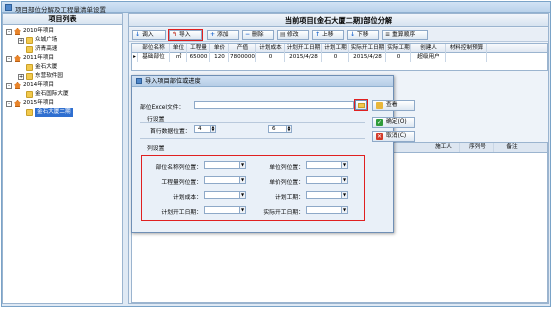 This screenshot has height=310, width=555. Describe the element at coordinates (262, 81) in the screenshot. I see `dialog-title-bar: 导入项目部位或进度` at that location.